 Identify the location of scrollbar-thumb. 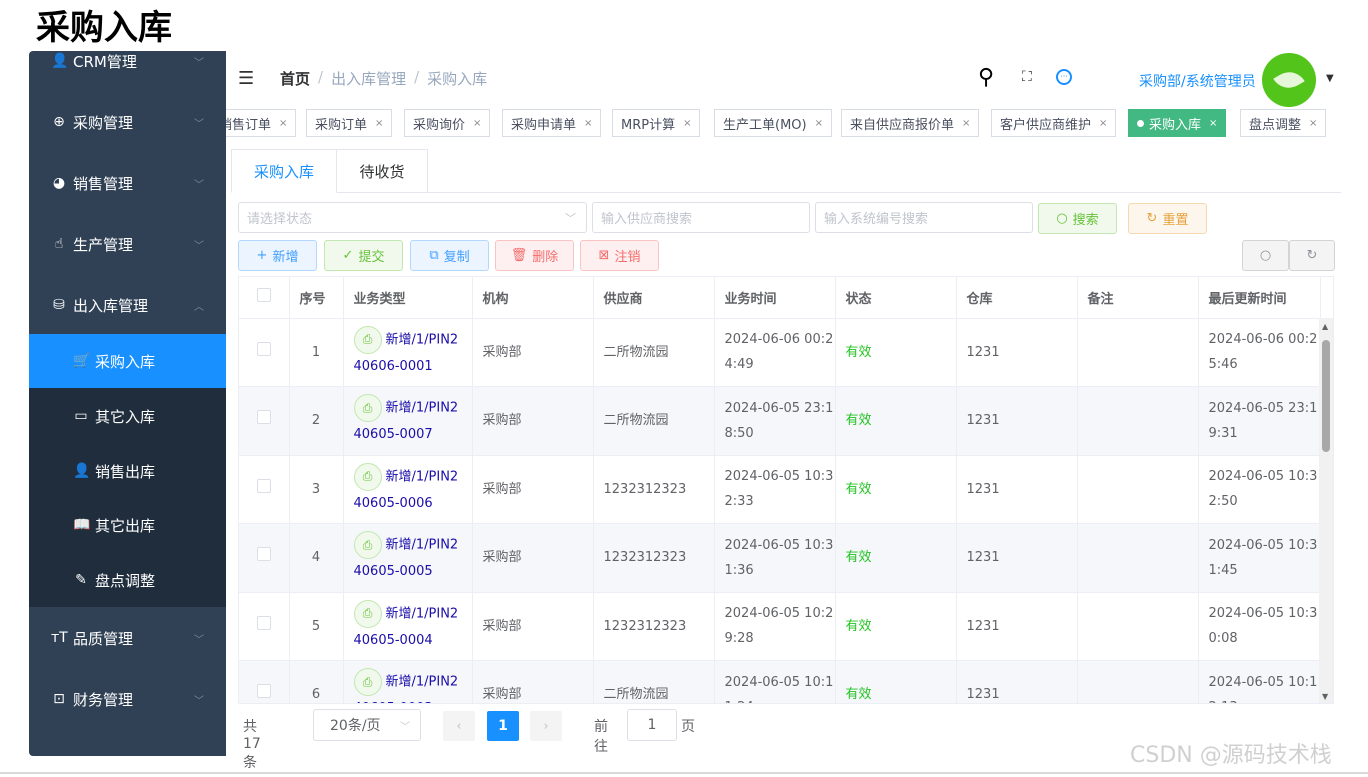
(1326, 396).